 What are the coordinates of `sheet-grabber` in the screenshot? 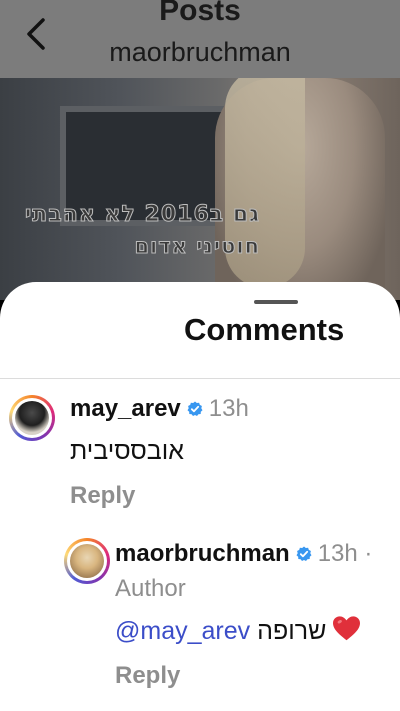 It's located at (276, 302).